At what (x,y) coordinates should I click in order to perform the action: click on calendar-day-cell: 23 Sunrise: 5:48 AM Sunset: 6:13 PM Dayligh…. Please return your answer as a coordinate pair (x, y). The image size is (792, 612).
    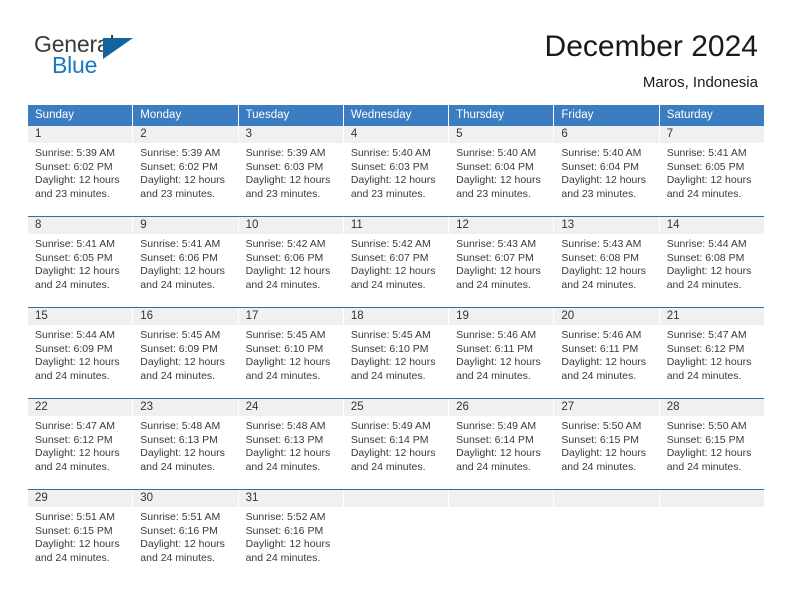
    Looking at the image, I should click on (186, 444).